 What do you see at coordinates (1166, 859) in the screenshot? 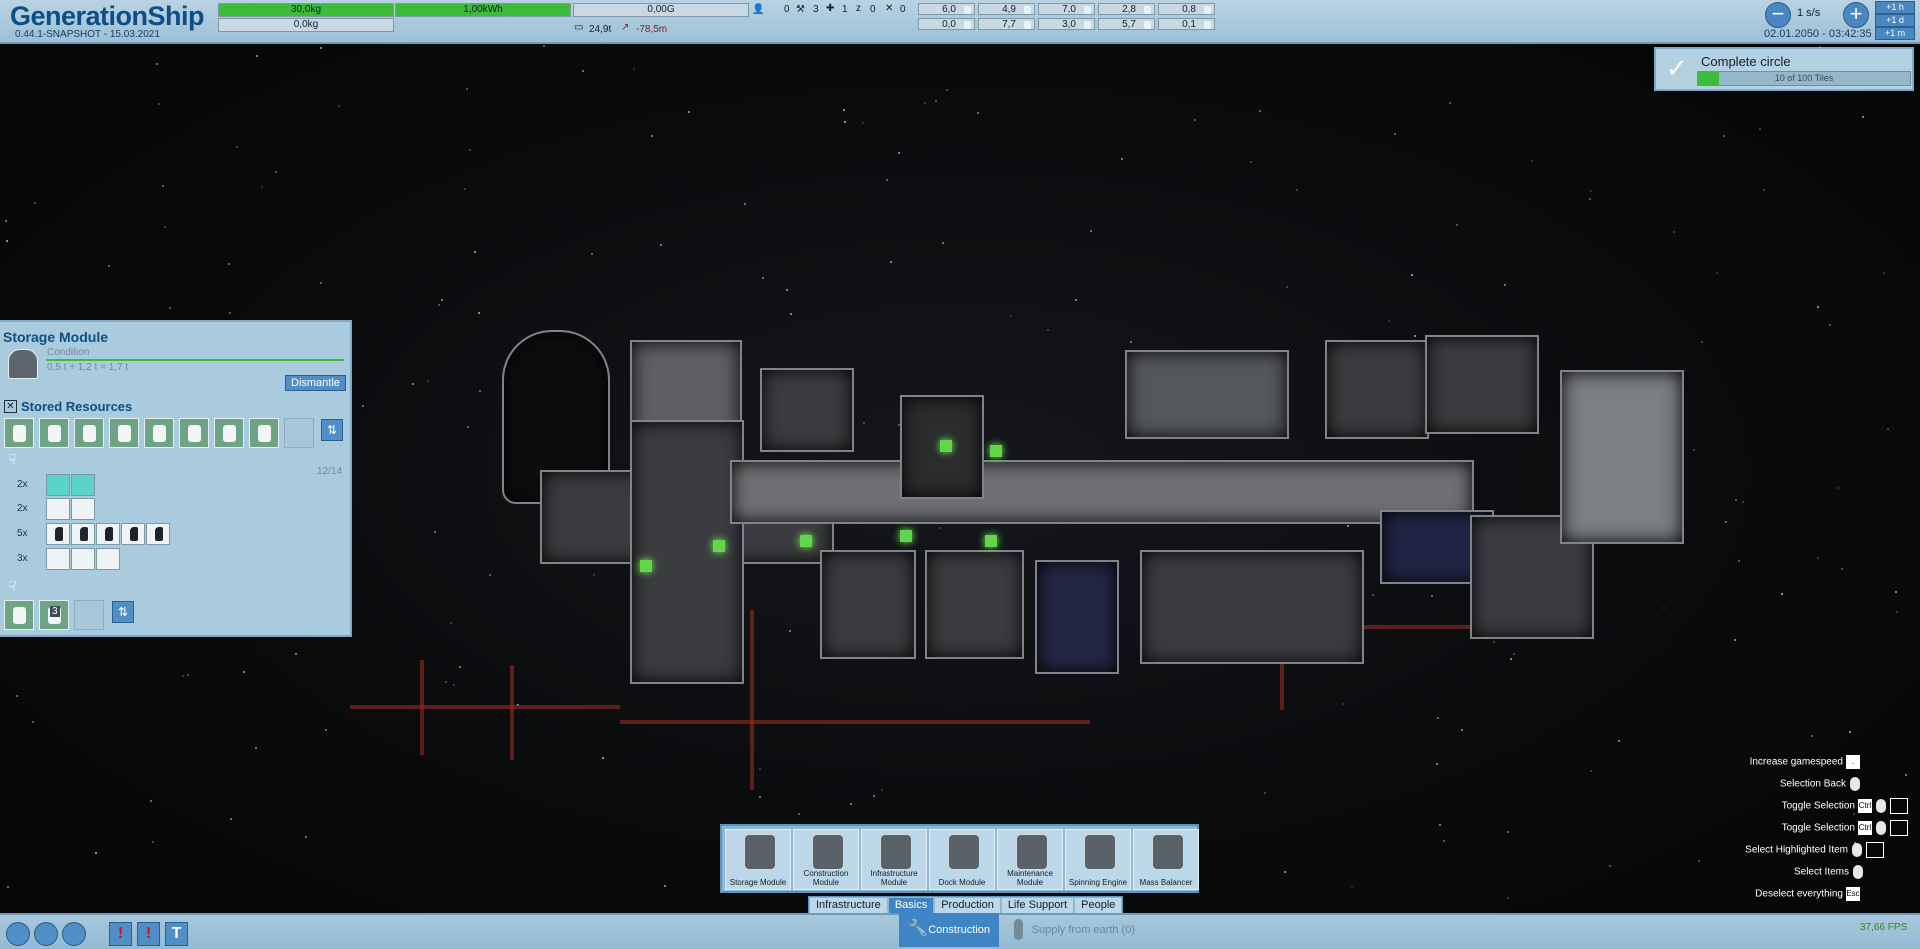
I see `build-mass-balancer: Mass Balancer` at bounding box center [1166, 859].